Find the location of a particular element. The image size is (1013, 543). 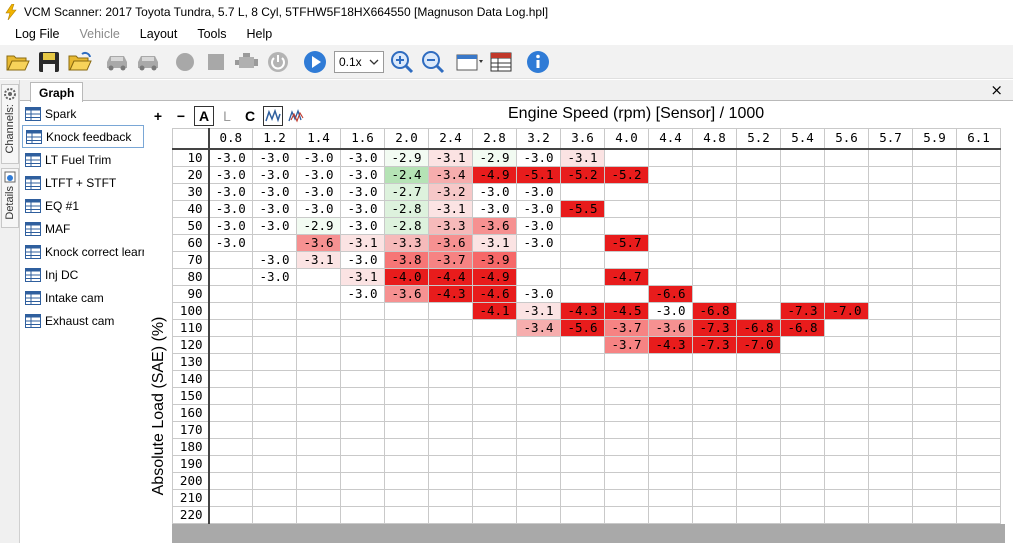

info-icon is located at coordinates (538, 62).